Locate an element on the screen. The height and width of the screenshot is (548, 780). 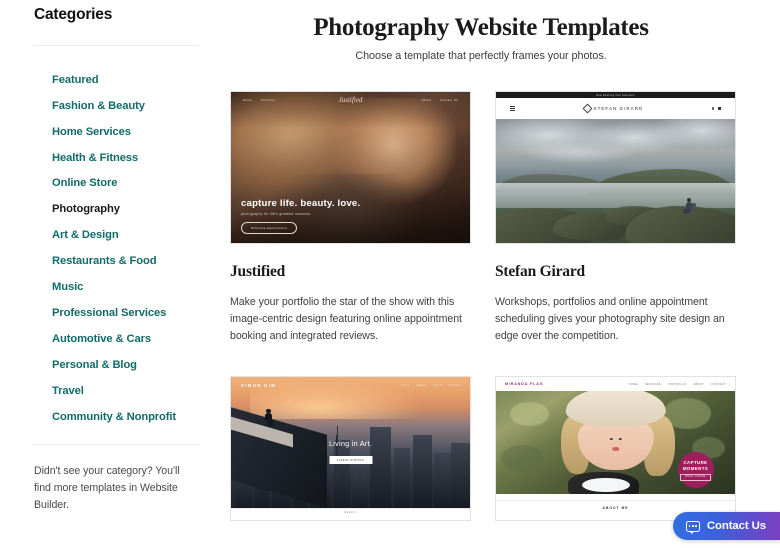
sidebar-item-online-store: Online Store is located at coordinates (125, 184).